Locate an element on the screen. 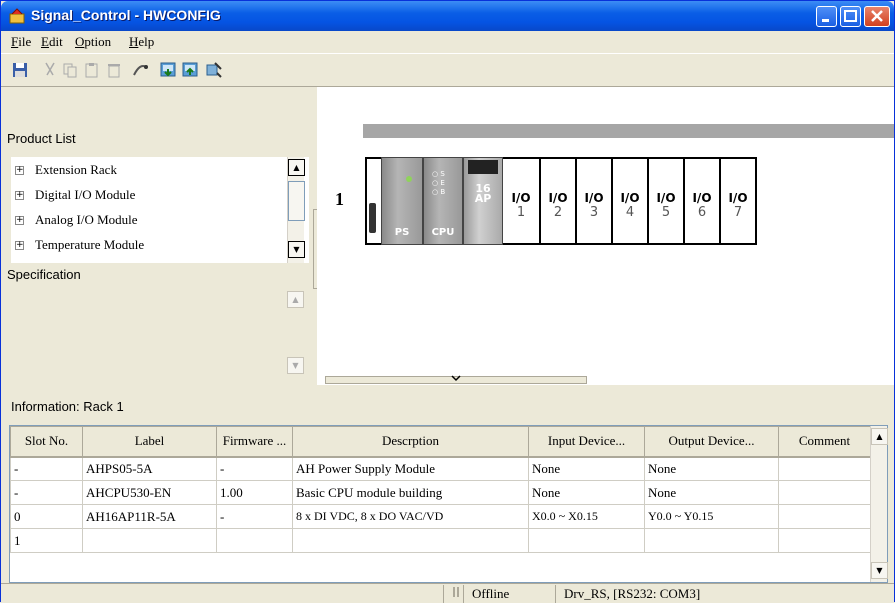 Image resolution: width=895 pixels, height=603 pixels. table-row: 1 is located at coordinates (440, 540).